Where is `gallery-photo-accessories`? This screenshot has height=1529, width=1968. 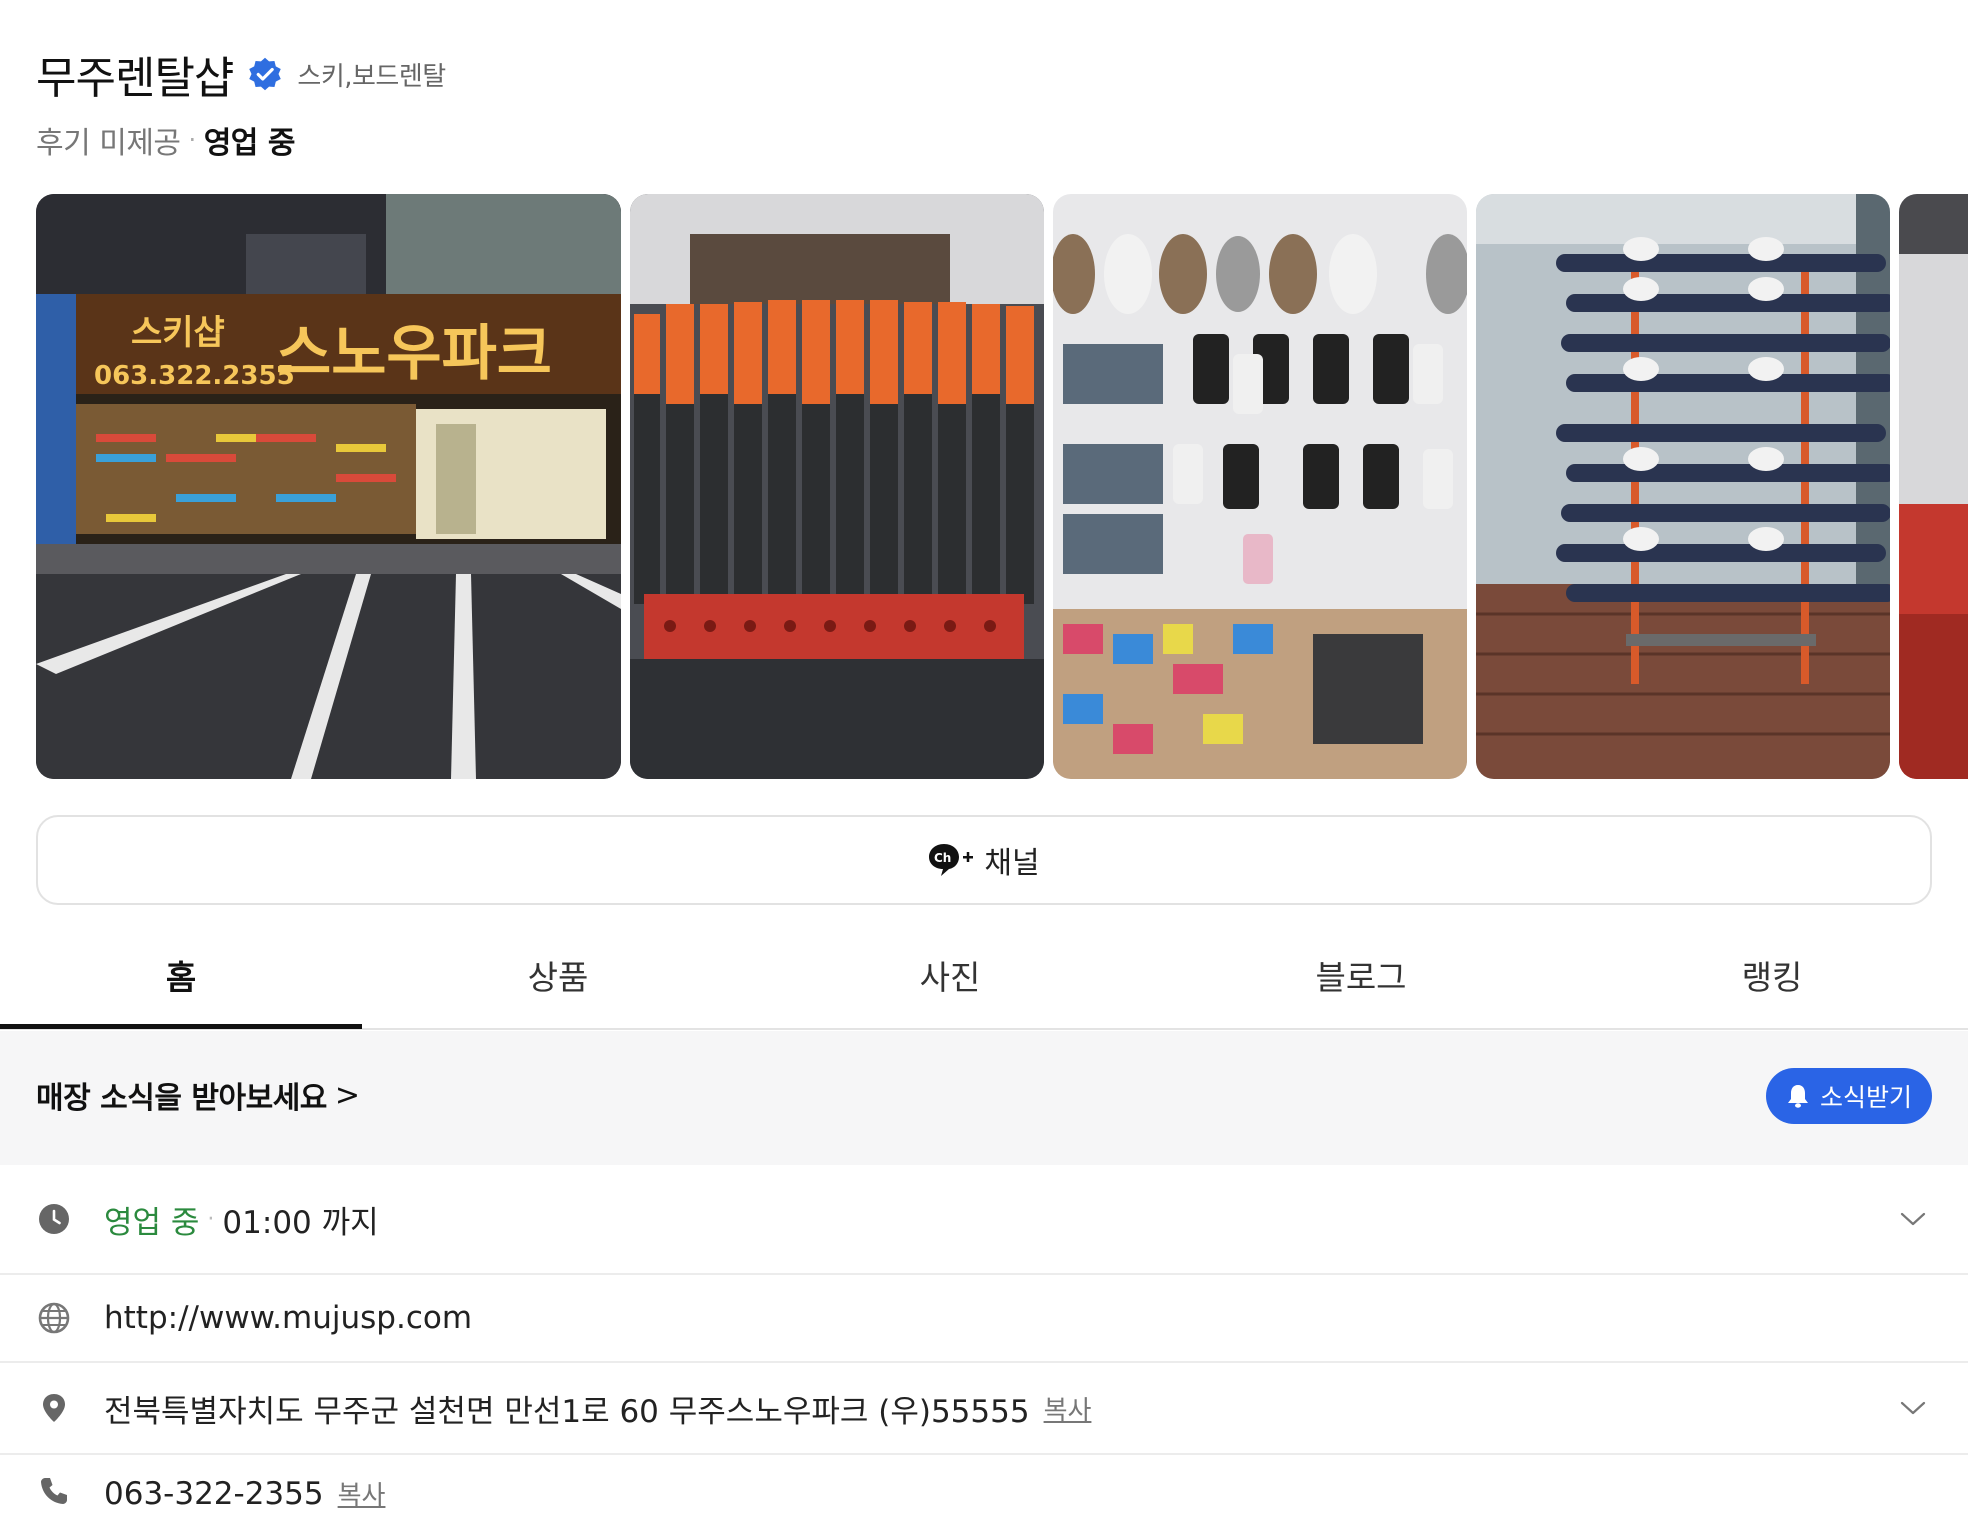
gallery-photo-accessories is located at coordinates (1260, 486).